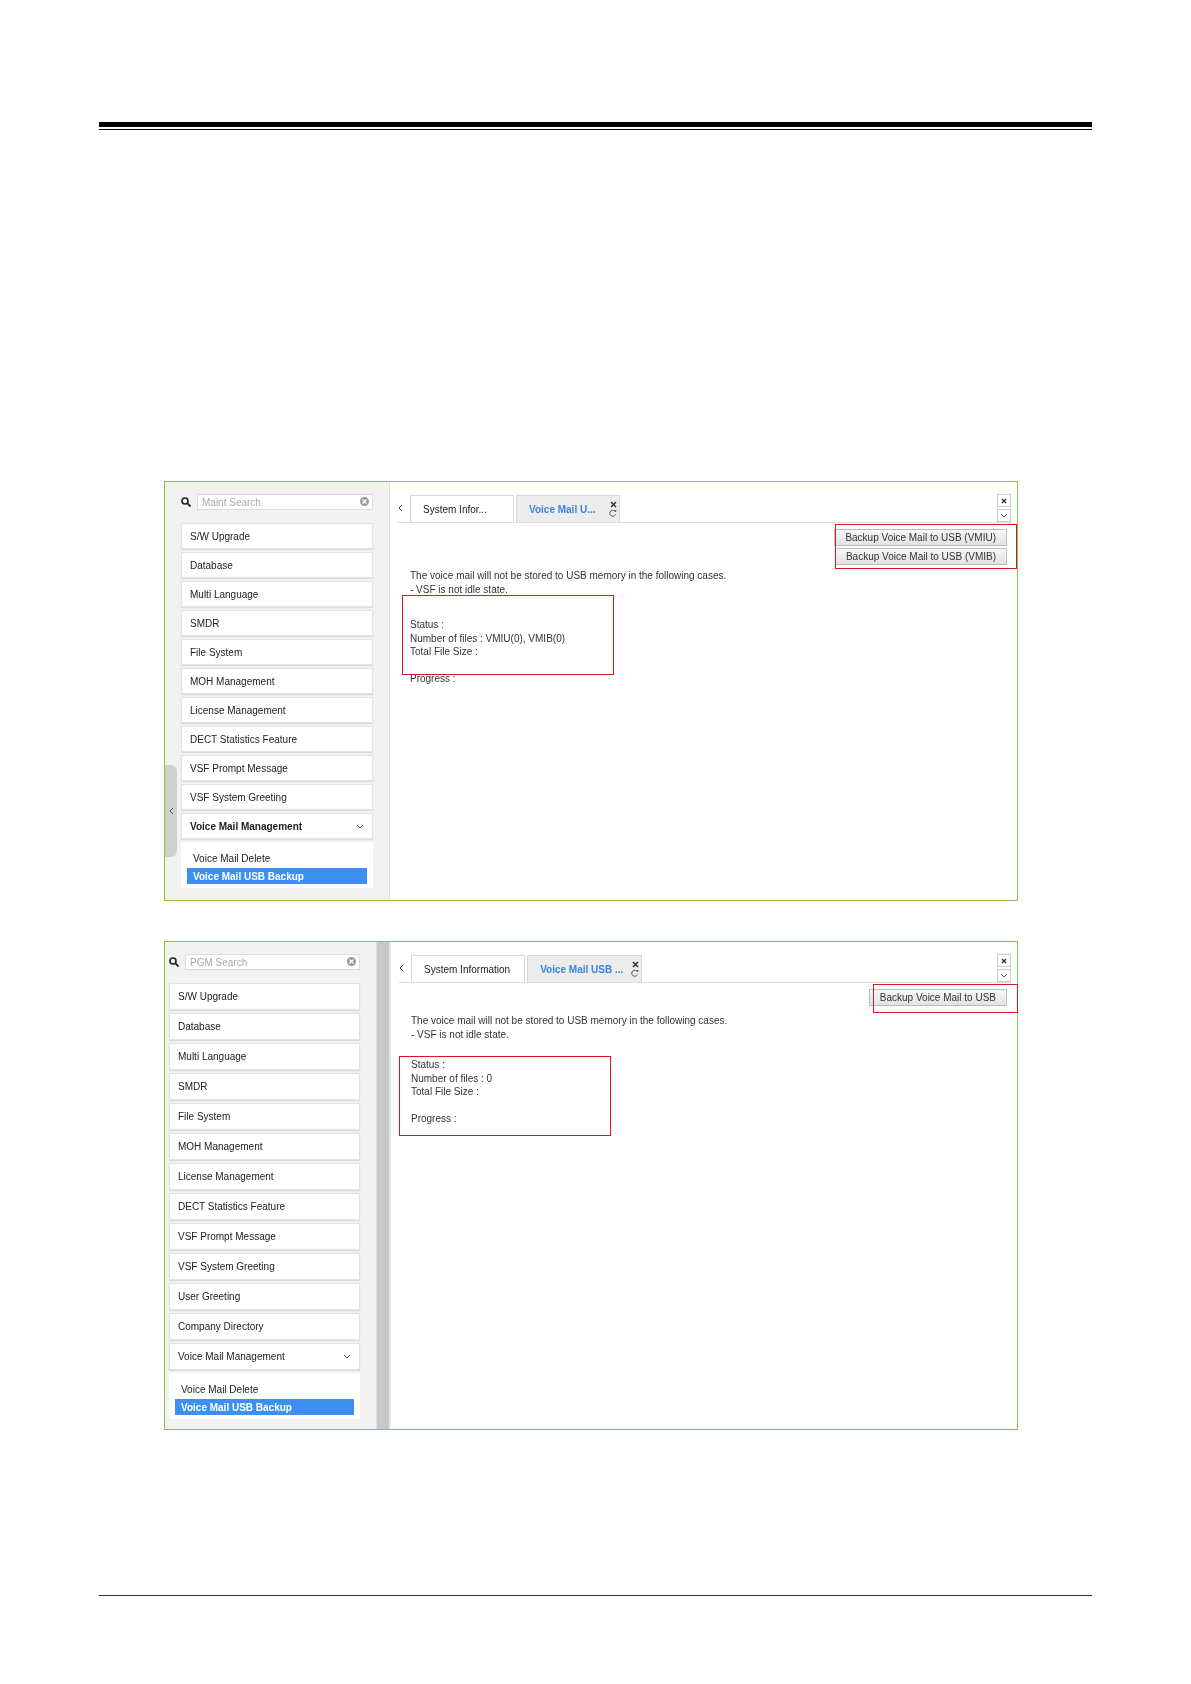 This screenshot has width=1191, height=1684. Describe the element at coordinates (488, 638) in the screenshot. I see `status-text: Number of files : VMIU(0), VMIB(0)` at that location.